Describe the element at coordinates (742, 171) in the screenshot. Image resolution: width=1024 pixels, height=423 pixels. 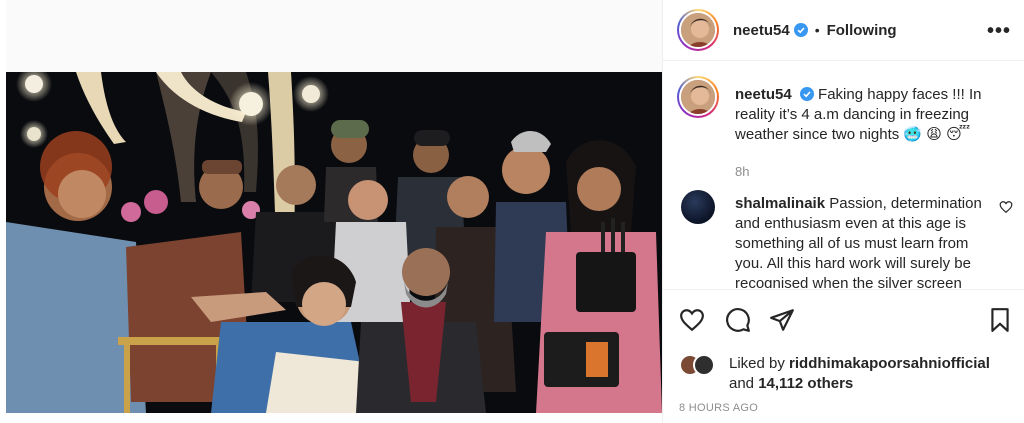
I see `caption-timestamp: 8h` at that location.